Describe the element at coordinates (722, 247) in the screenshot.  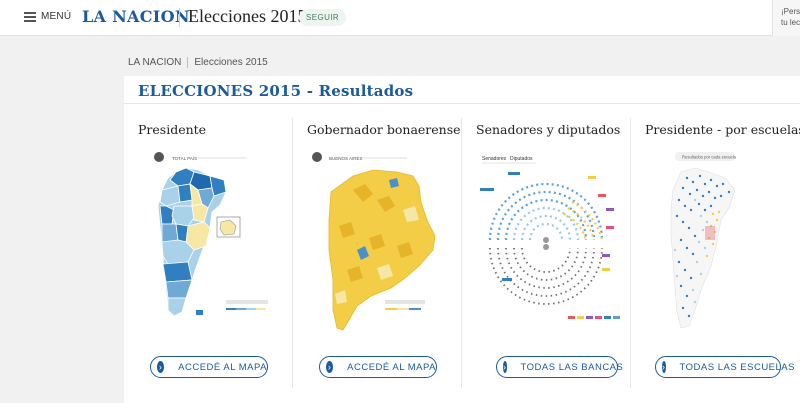
I see `schools-results-map: Resultados por cada escuela` at that location.